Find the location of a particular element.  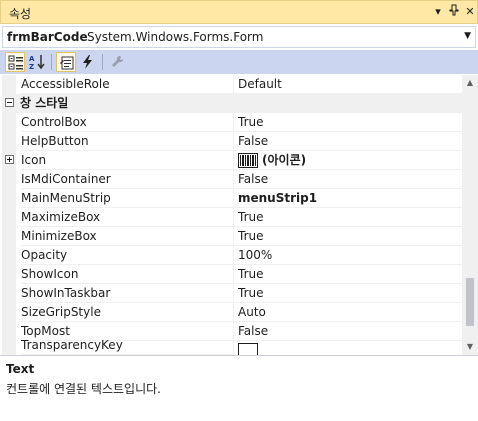

svg-text: A is located at coordinates (32, 59).